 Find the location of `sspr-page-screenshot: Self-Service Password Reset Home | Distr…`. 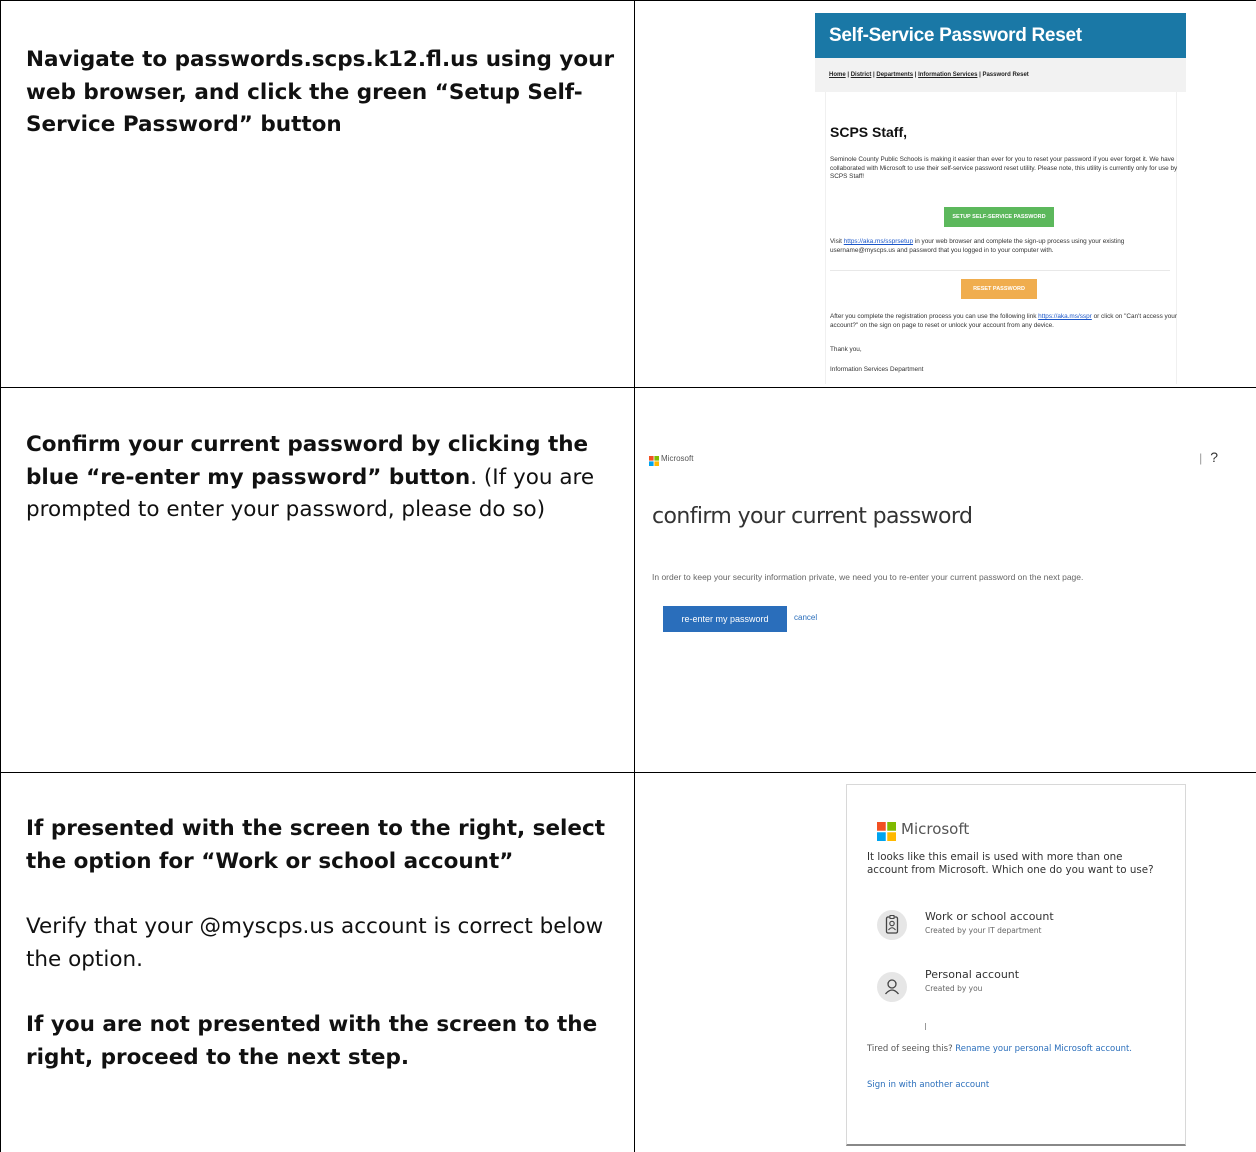

sspr-page-screenshot: Self-Service Password Reset Home | Distr… is located at coordinates (1000, 198).